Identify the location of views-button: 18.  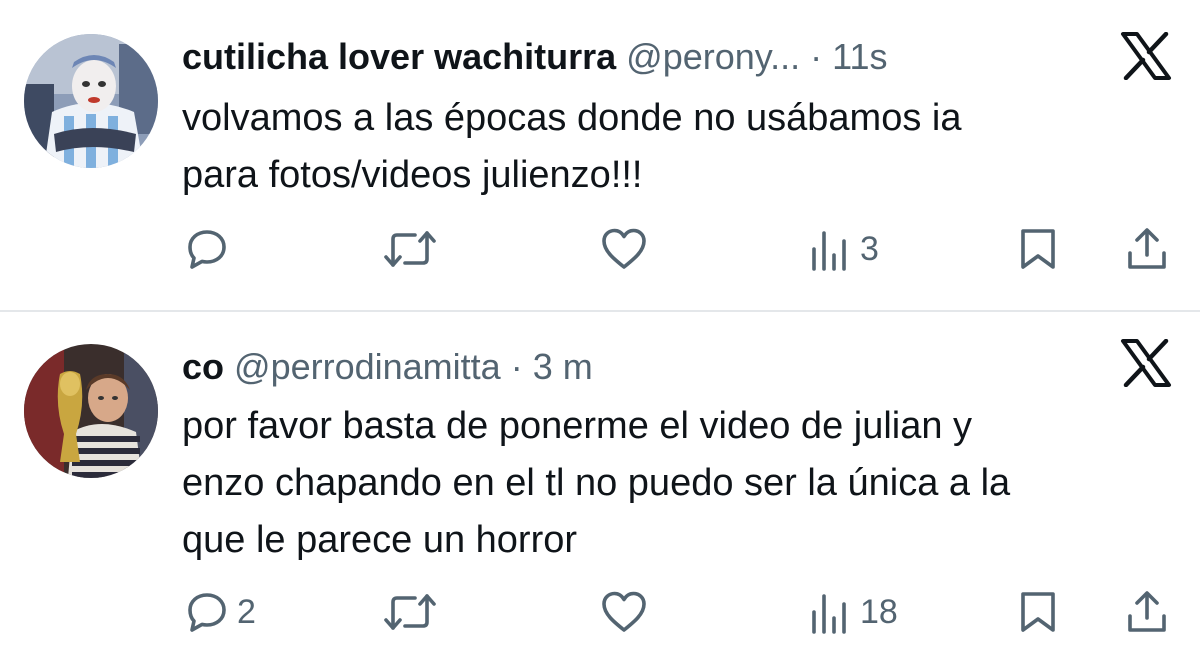
(853, 612).